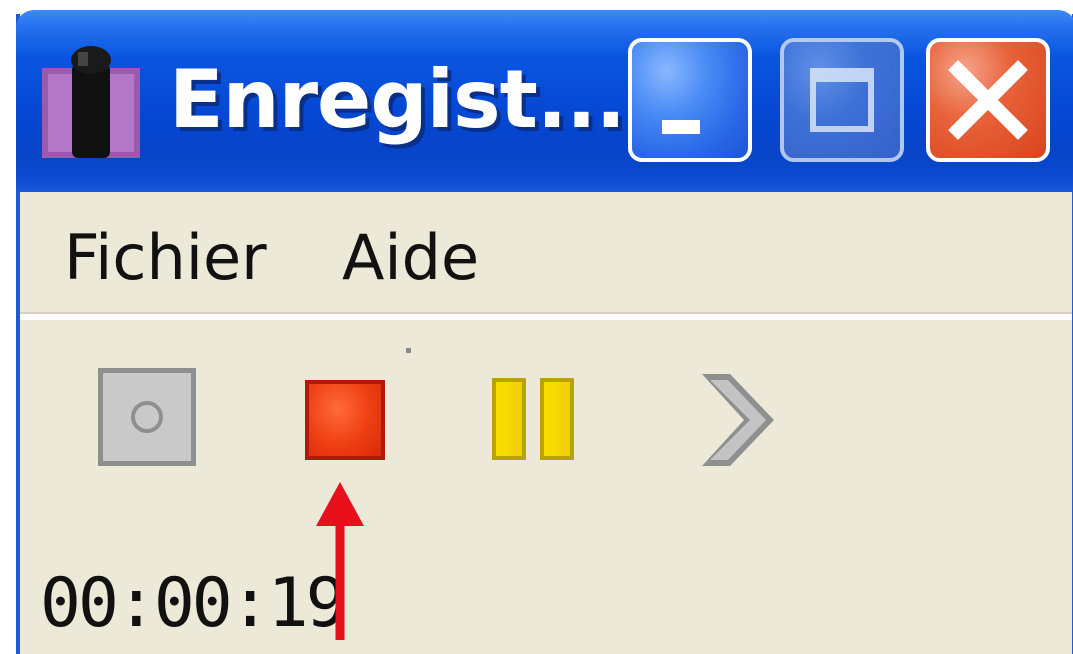 Image resolution: width=1073 pixels, height=654 pixels. What do you see at coordinates (410, 258) in the screenshot?
I see `menu-item-aide: Aide` at bounding box center [410, 258].